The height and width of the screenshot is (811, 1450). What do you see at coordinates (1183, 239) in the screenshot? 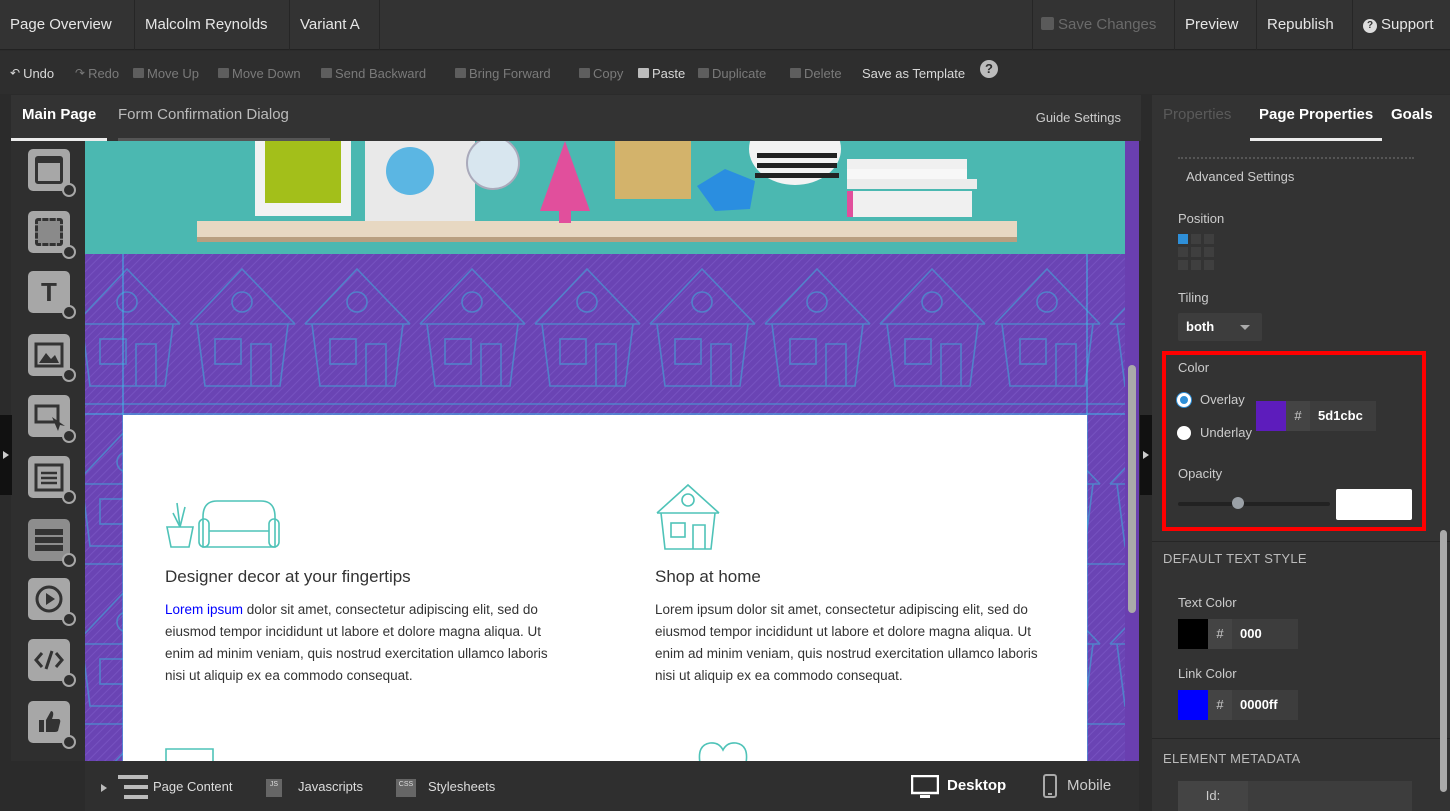
I see `position-top-left` at bounding box center [1183, 239].